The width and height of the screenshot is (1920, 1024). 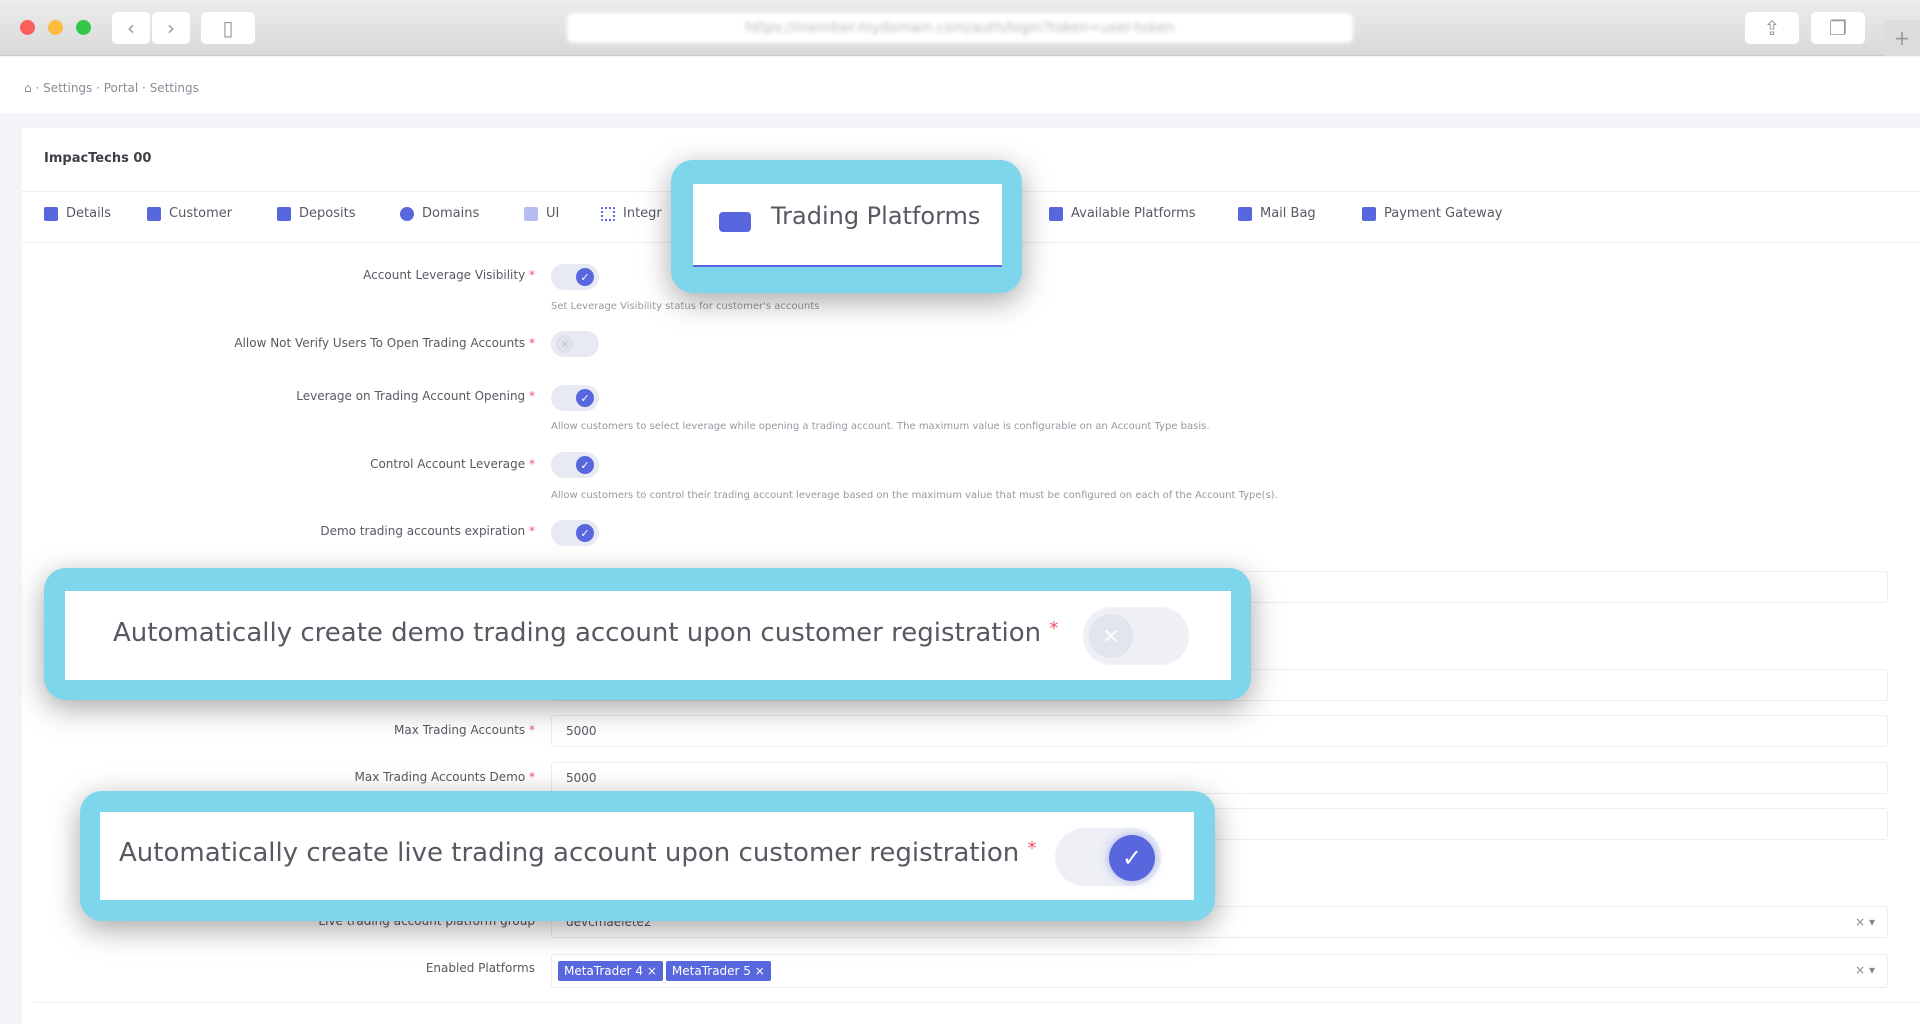 What do you see at coordinates (531, 213) in the screenshot?
I see `folder-icon` at bounding box center [531, 213].